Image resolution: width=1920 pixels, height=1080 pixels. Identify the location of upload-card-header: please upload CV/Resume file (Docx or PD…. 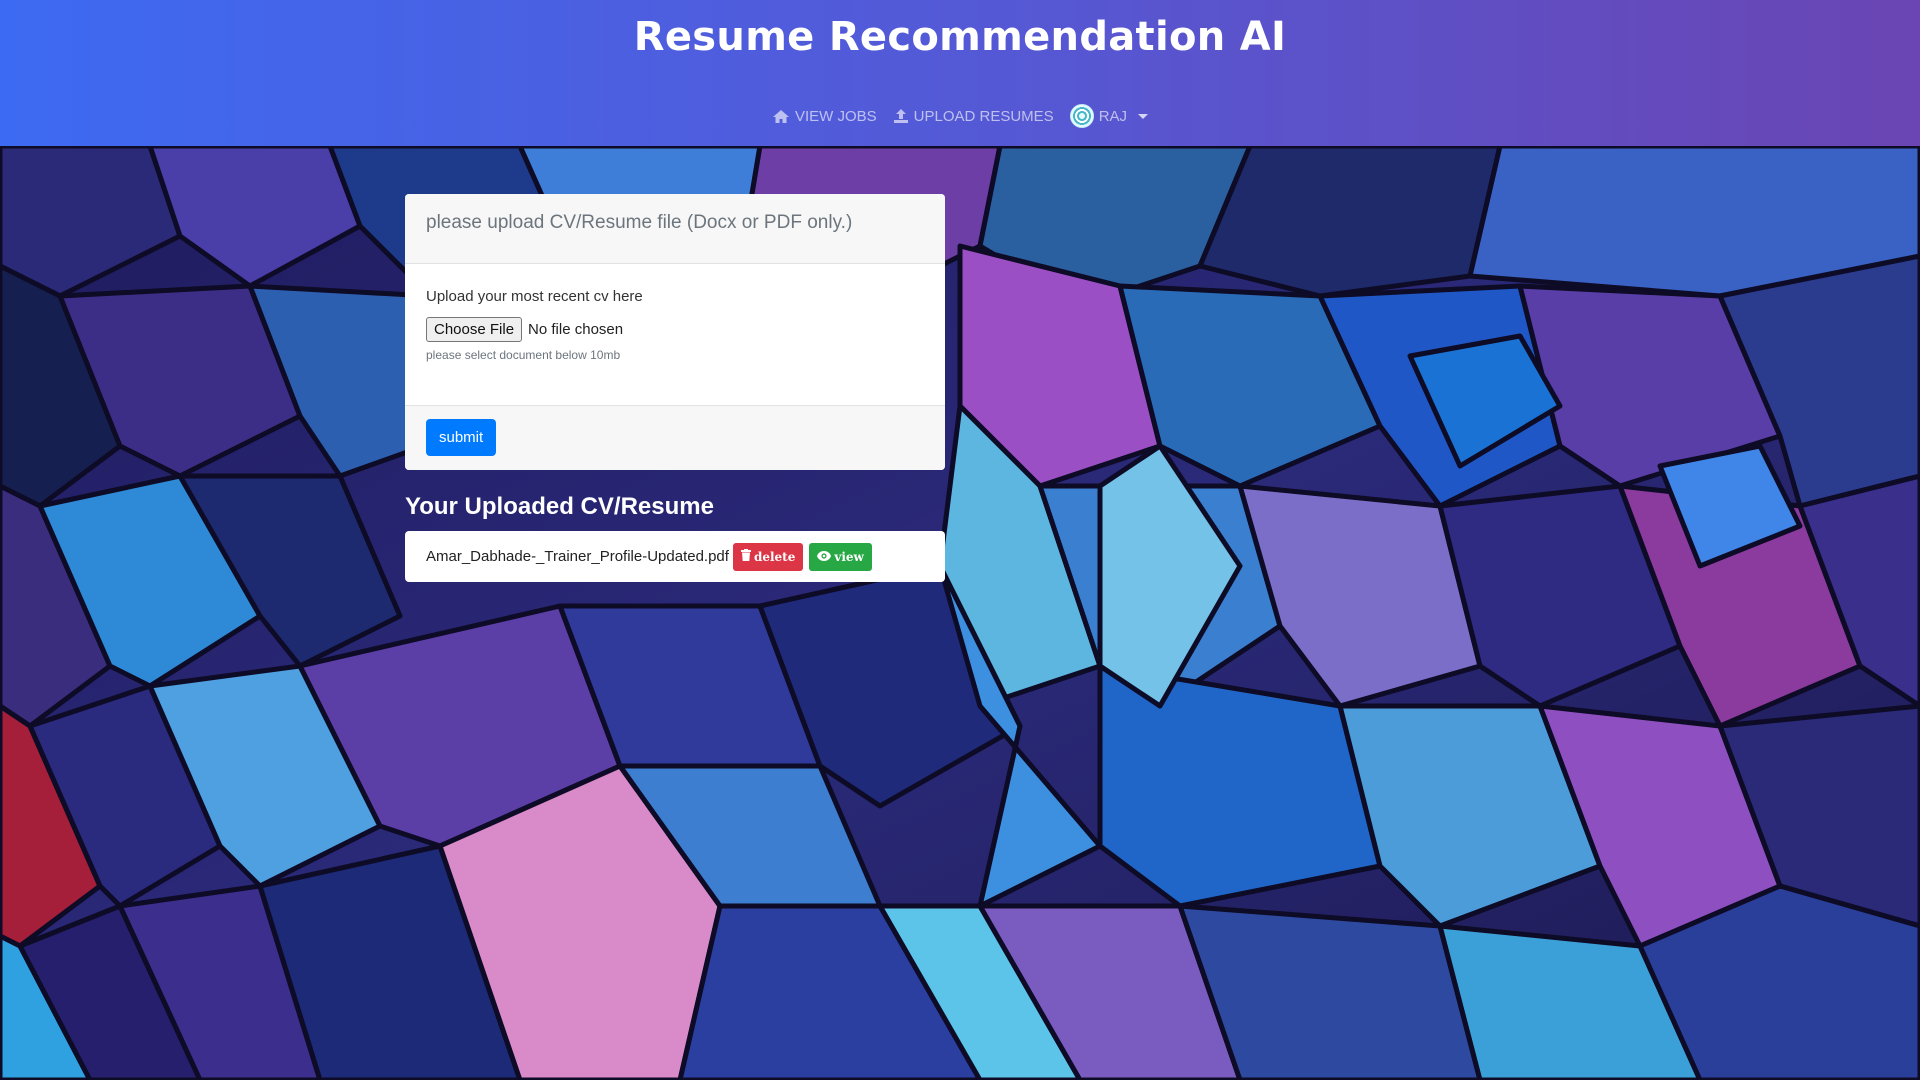
(675, 229).